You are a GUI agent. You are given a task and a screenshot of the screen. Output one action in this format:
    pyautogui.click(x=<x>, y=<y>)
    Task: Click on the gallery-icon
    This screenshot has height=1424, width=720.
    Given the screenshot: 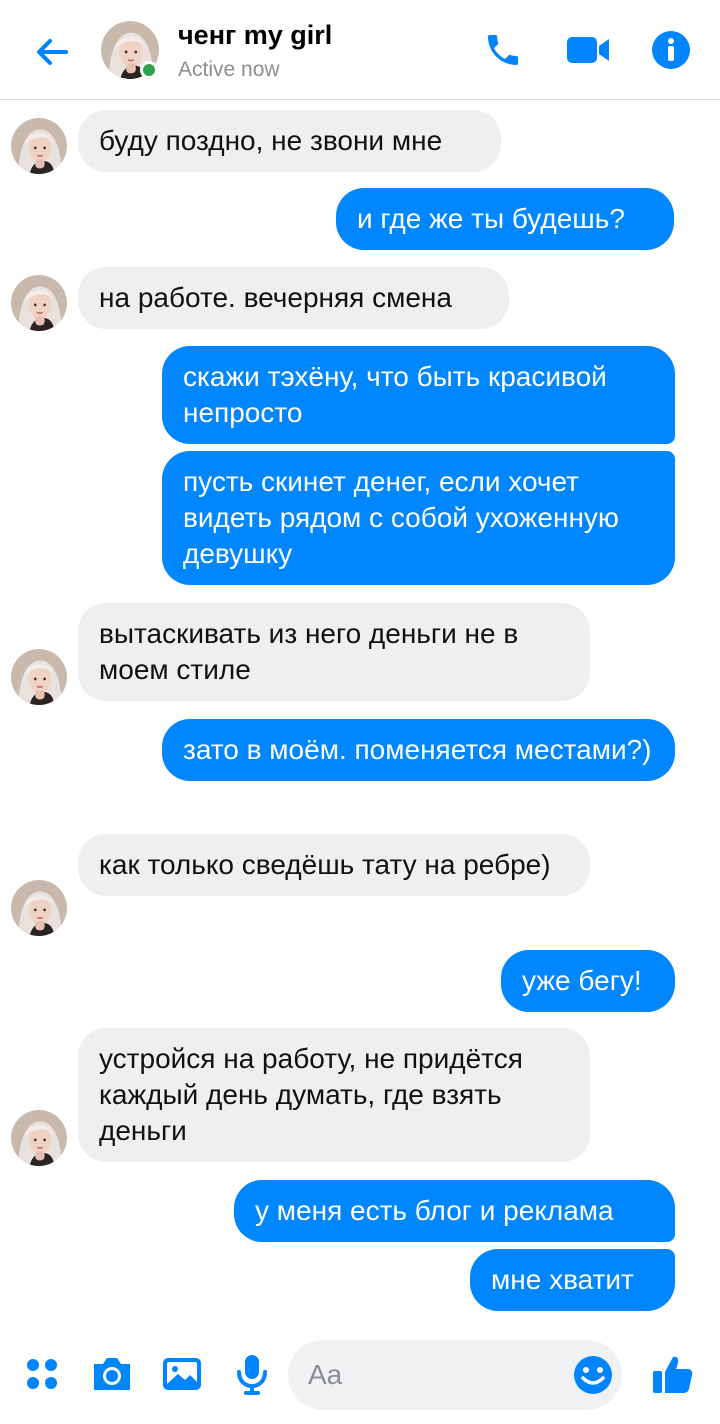 What is the action you would take?
    pyautogui.click(x=182, y=1374)
    